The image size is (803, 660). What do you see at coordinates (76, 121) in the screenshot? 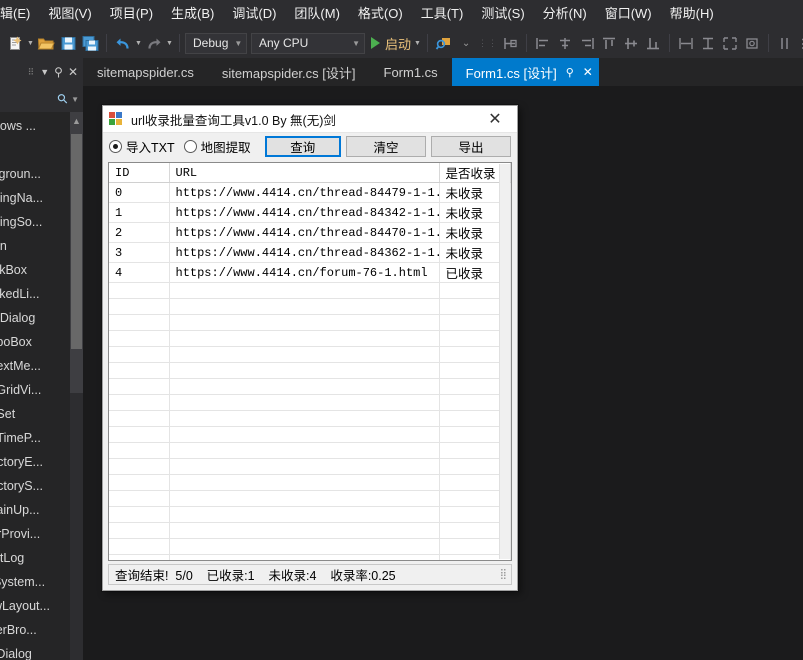
I see `scroll-up-arrow-icon: ▲` at bounding box center [76, 121].